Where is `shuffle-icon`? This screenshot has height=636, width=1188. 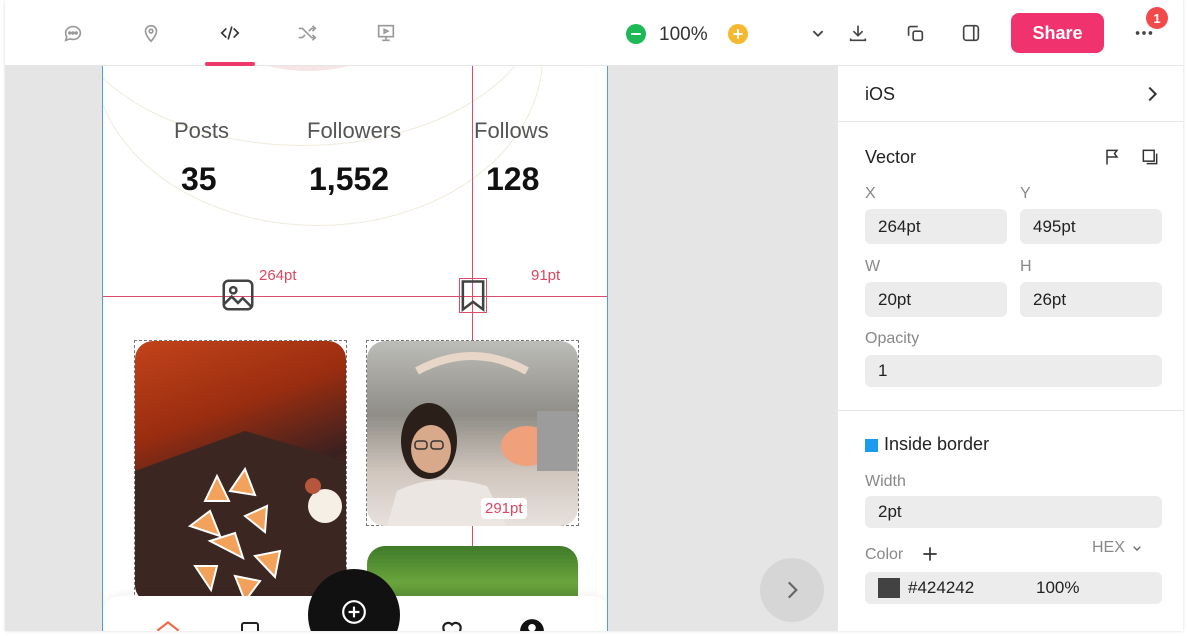 shuffle-icon is located at coordinates (307, 33).